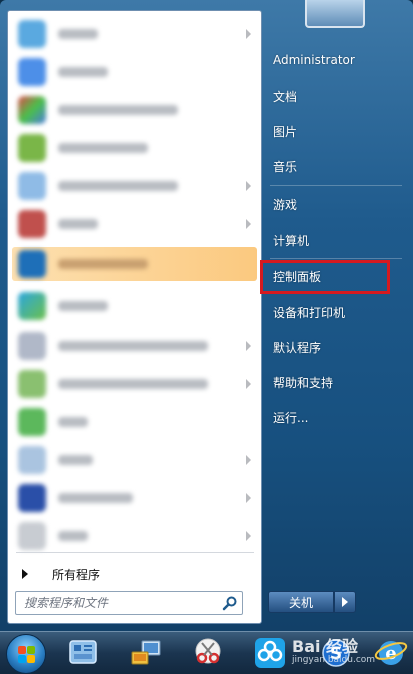  What do you see at coordinates (333, 132) in the screenshot?
I see `right-item-pictures: 图片` at bounding box center [333, 132].